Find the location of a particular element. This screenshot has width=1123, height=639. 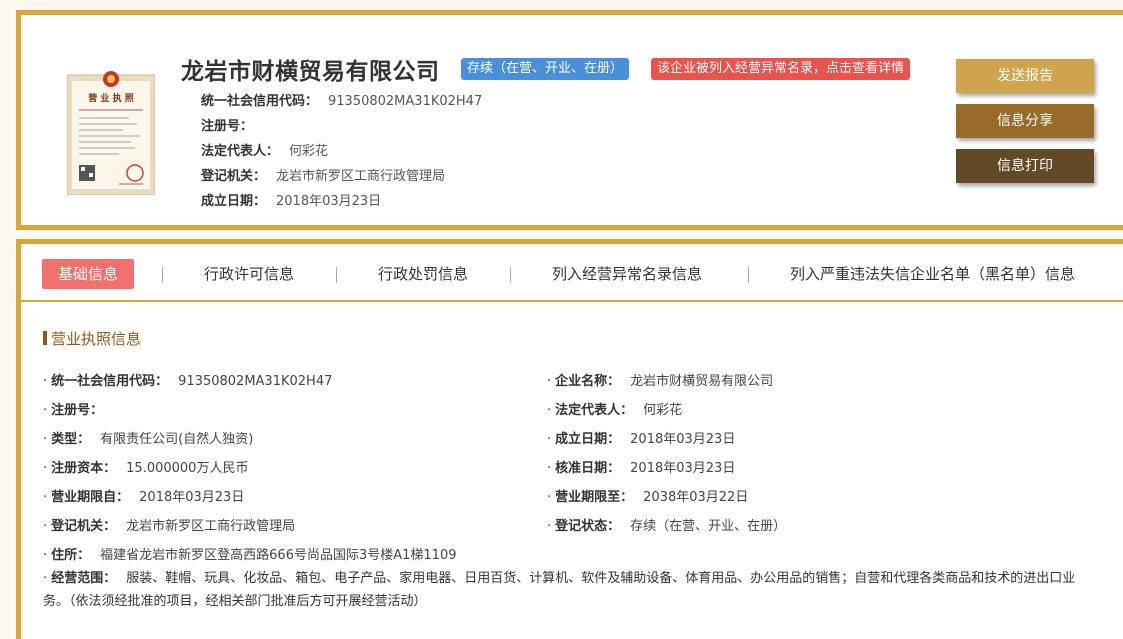

field-term-from: · 营业期限自： 2018年03月23日 is located at coordinates (144, 497).